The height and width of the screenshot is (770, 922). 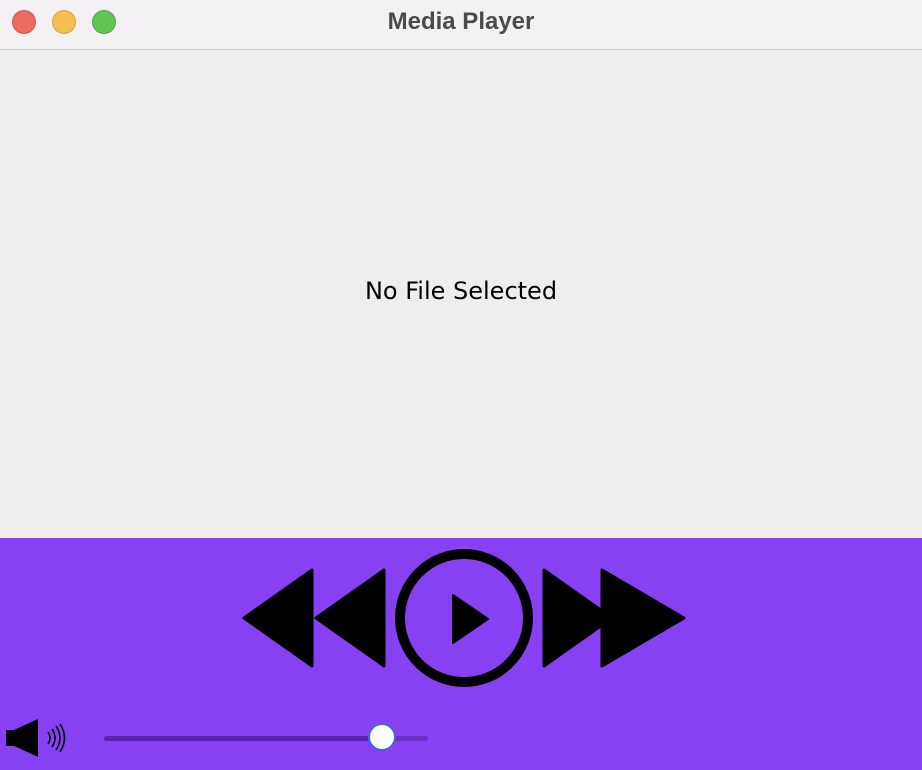 I want to click on title-bar: Media Player, so click(x=461, y=25).